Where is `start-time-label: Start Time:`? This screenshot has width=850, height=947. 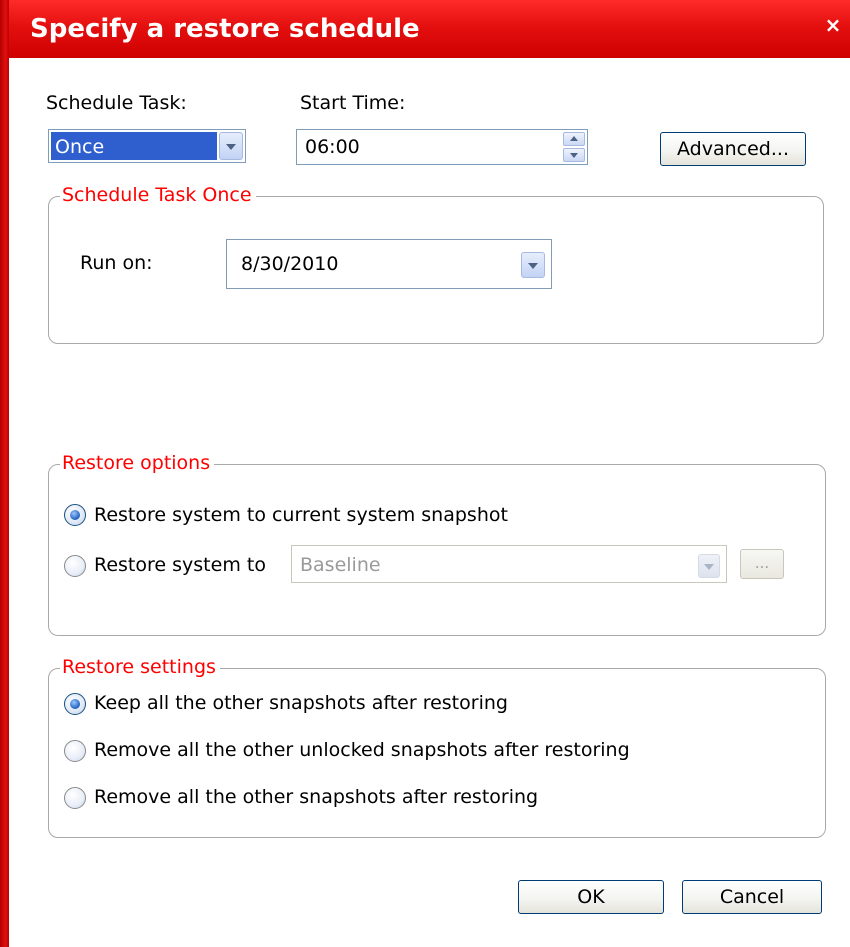 start-time-label: Start Time: is located at coordinates (353, 103).